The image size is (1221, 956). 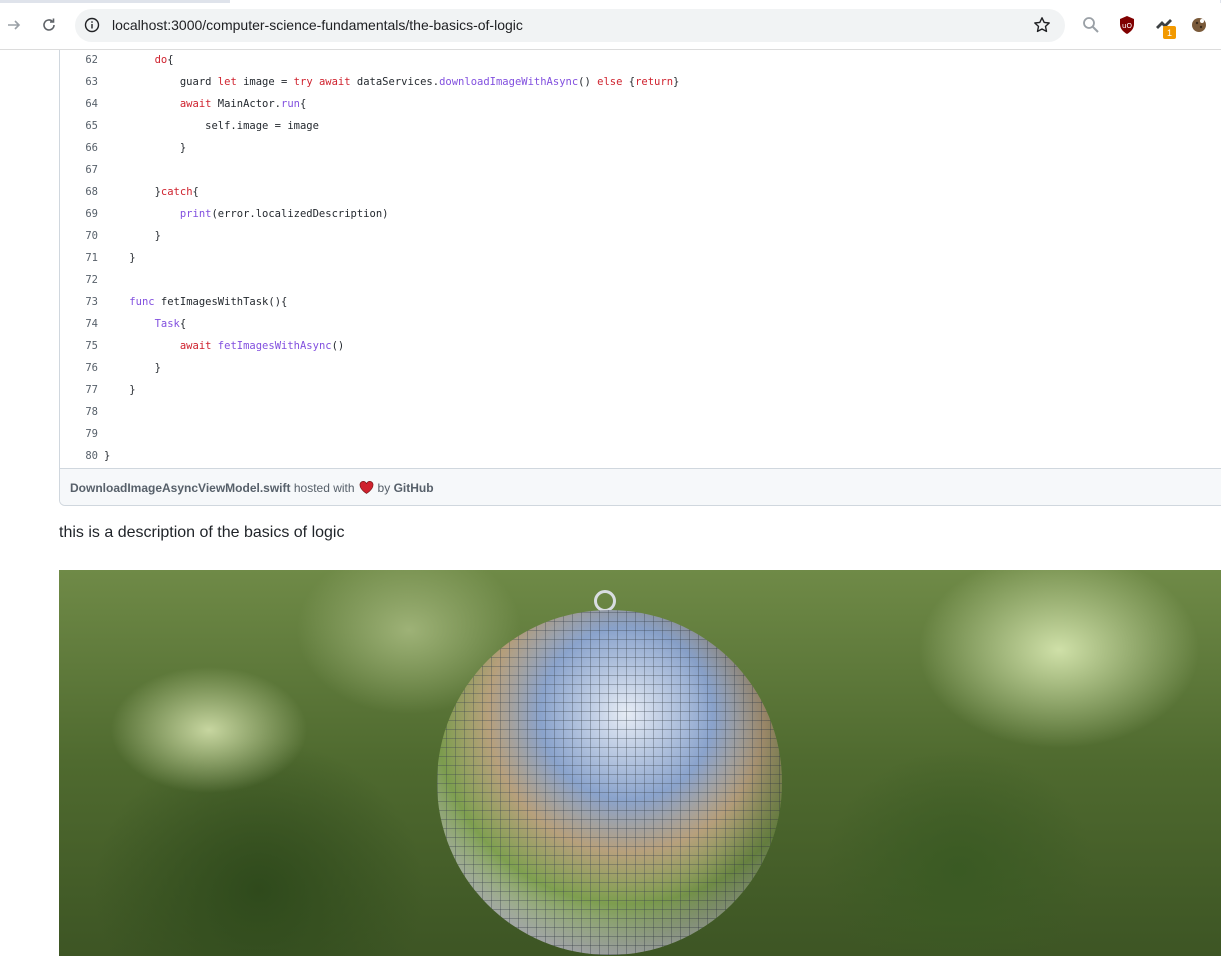 I want to click on line-number: 75, so click(x=91, y=346).